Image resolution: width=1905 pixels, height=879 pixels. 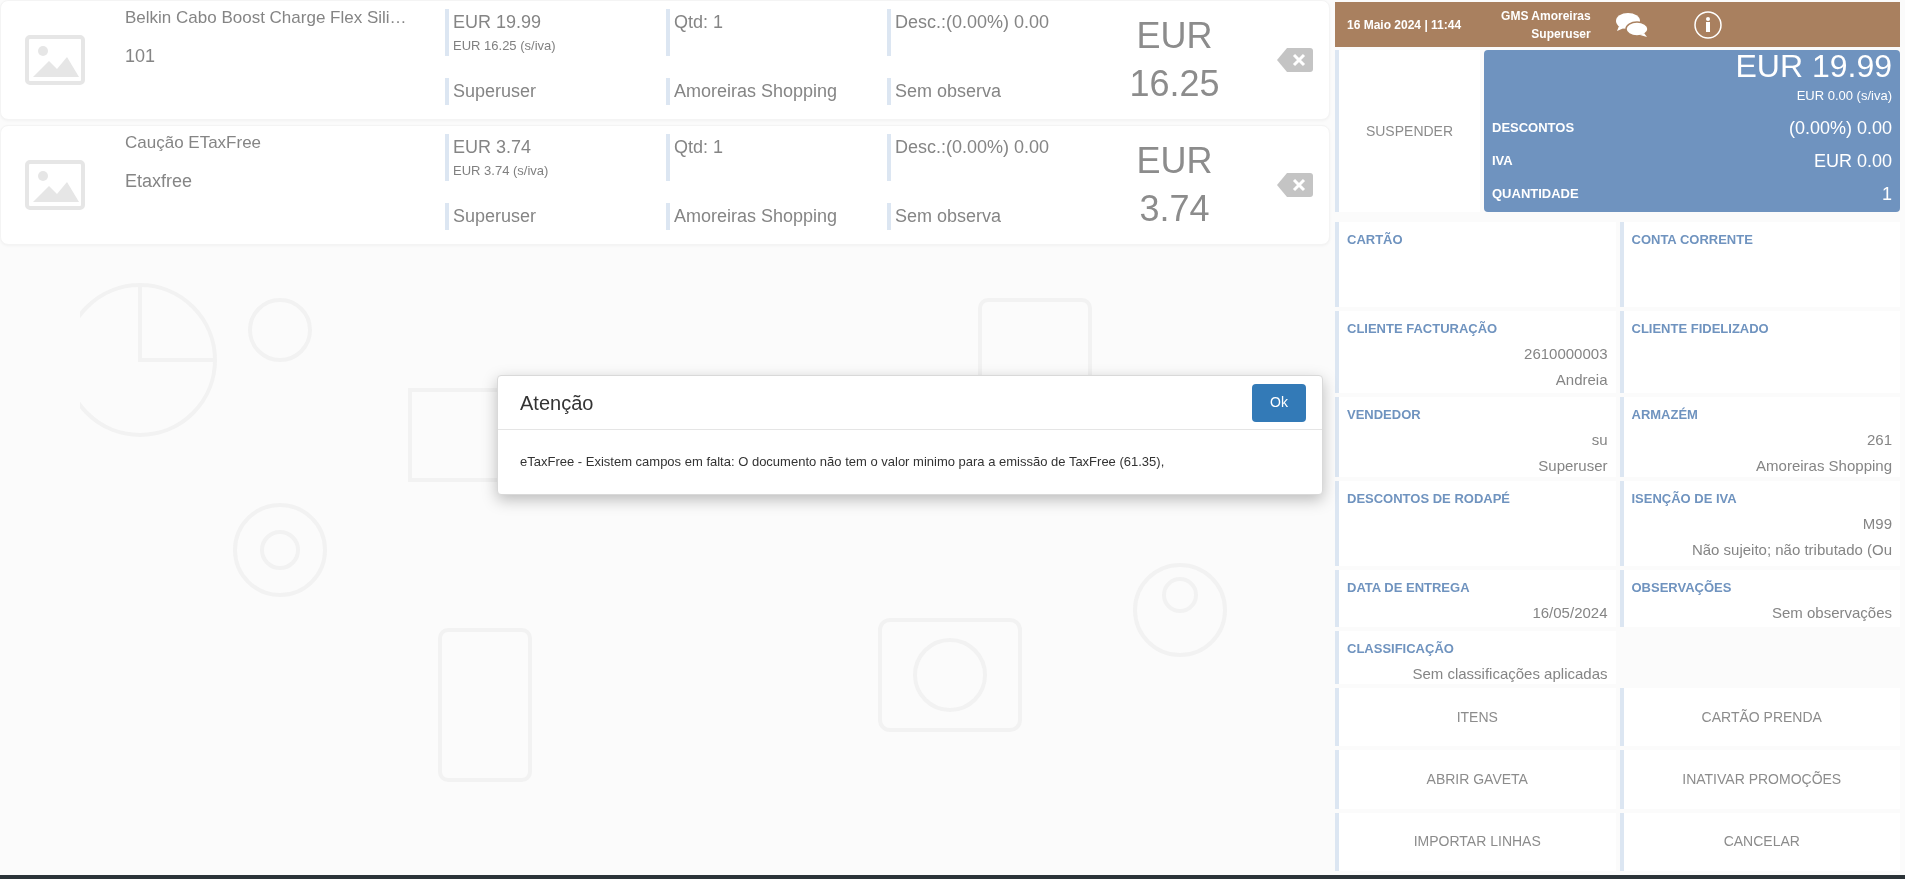 I want to click on info-card: OBSERVAÇÕES Sem observações, so click(x=1759, y=598).